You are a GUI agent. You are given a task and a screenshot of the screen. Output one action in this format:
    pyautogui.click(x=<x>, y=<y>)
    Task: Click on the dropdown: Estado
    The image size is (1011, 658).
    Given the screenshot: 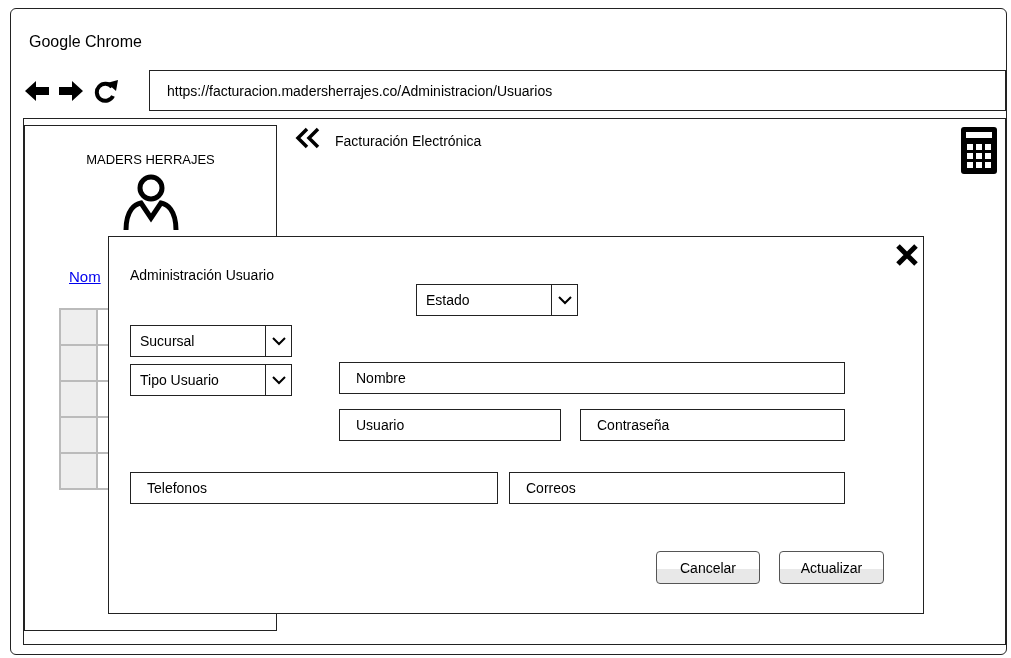 What is the action you would take?
    pyautogui.click(x=497, y=300)
    